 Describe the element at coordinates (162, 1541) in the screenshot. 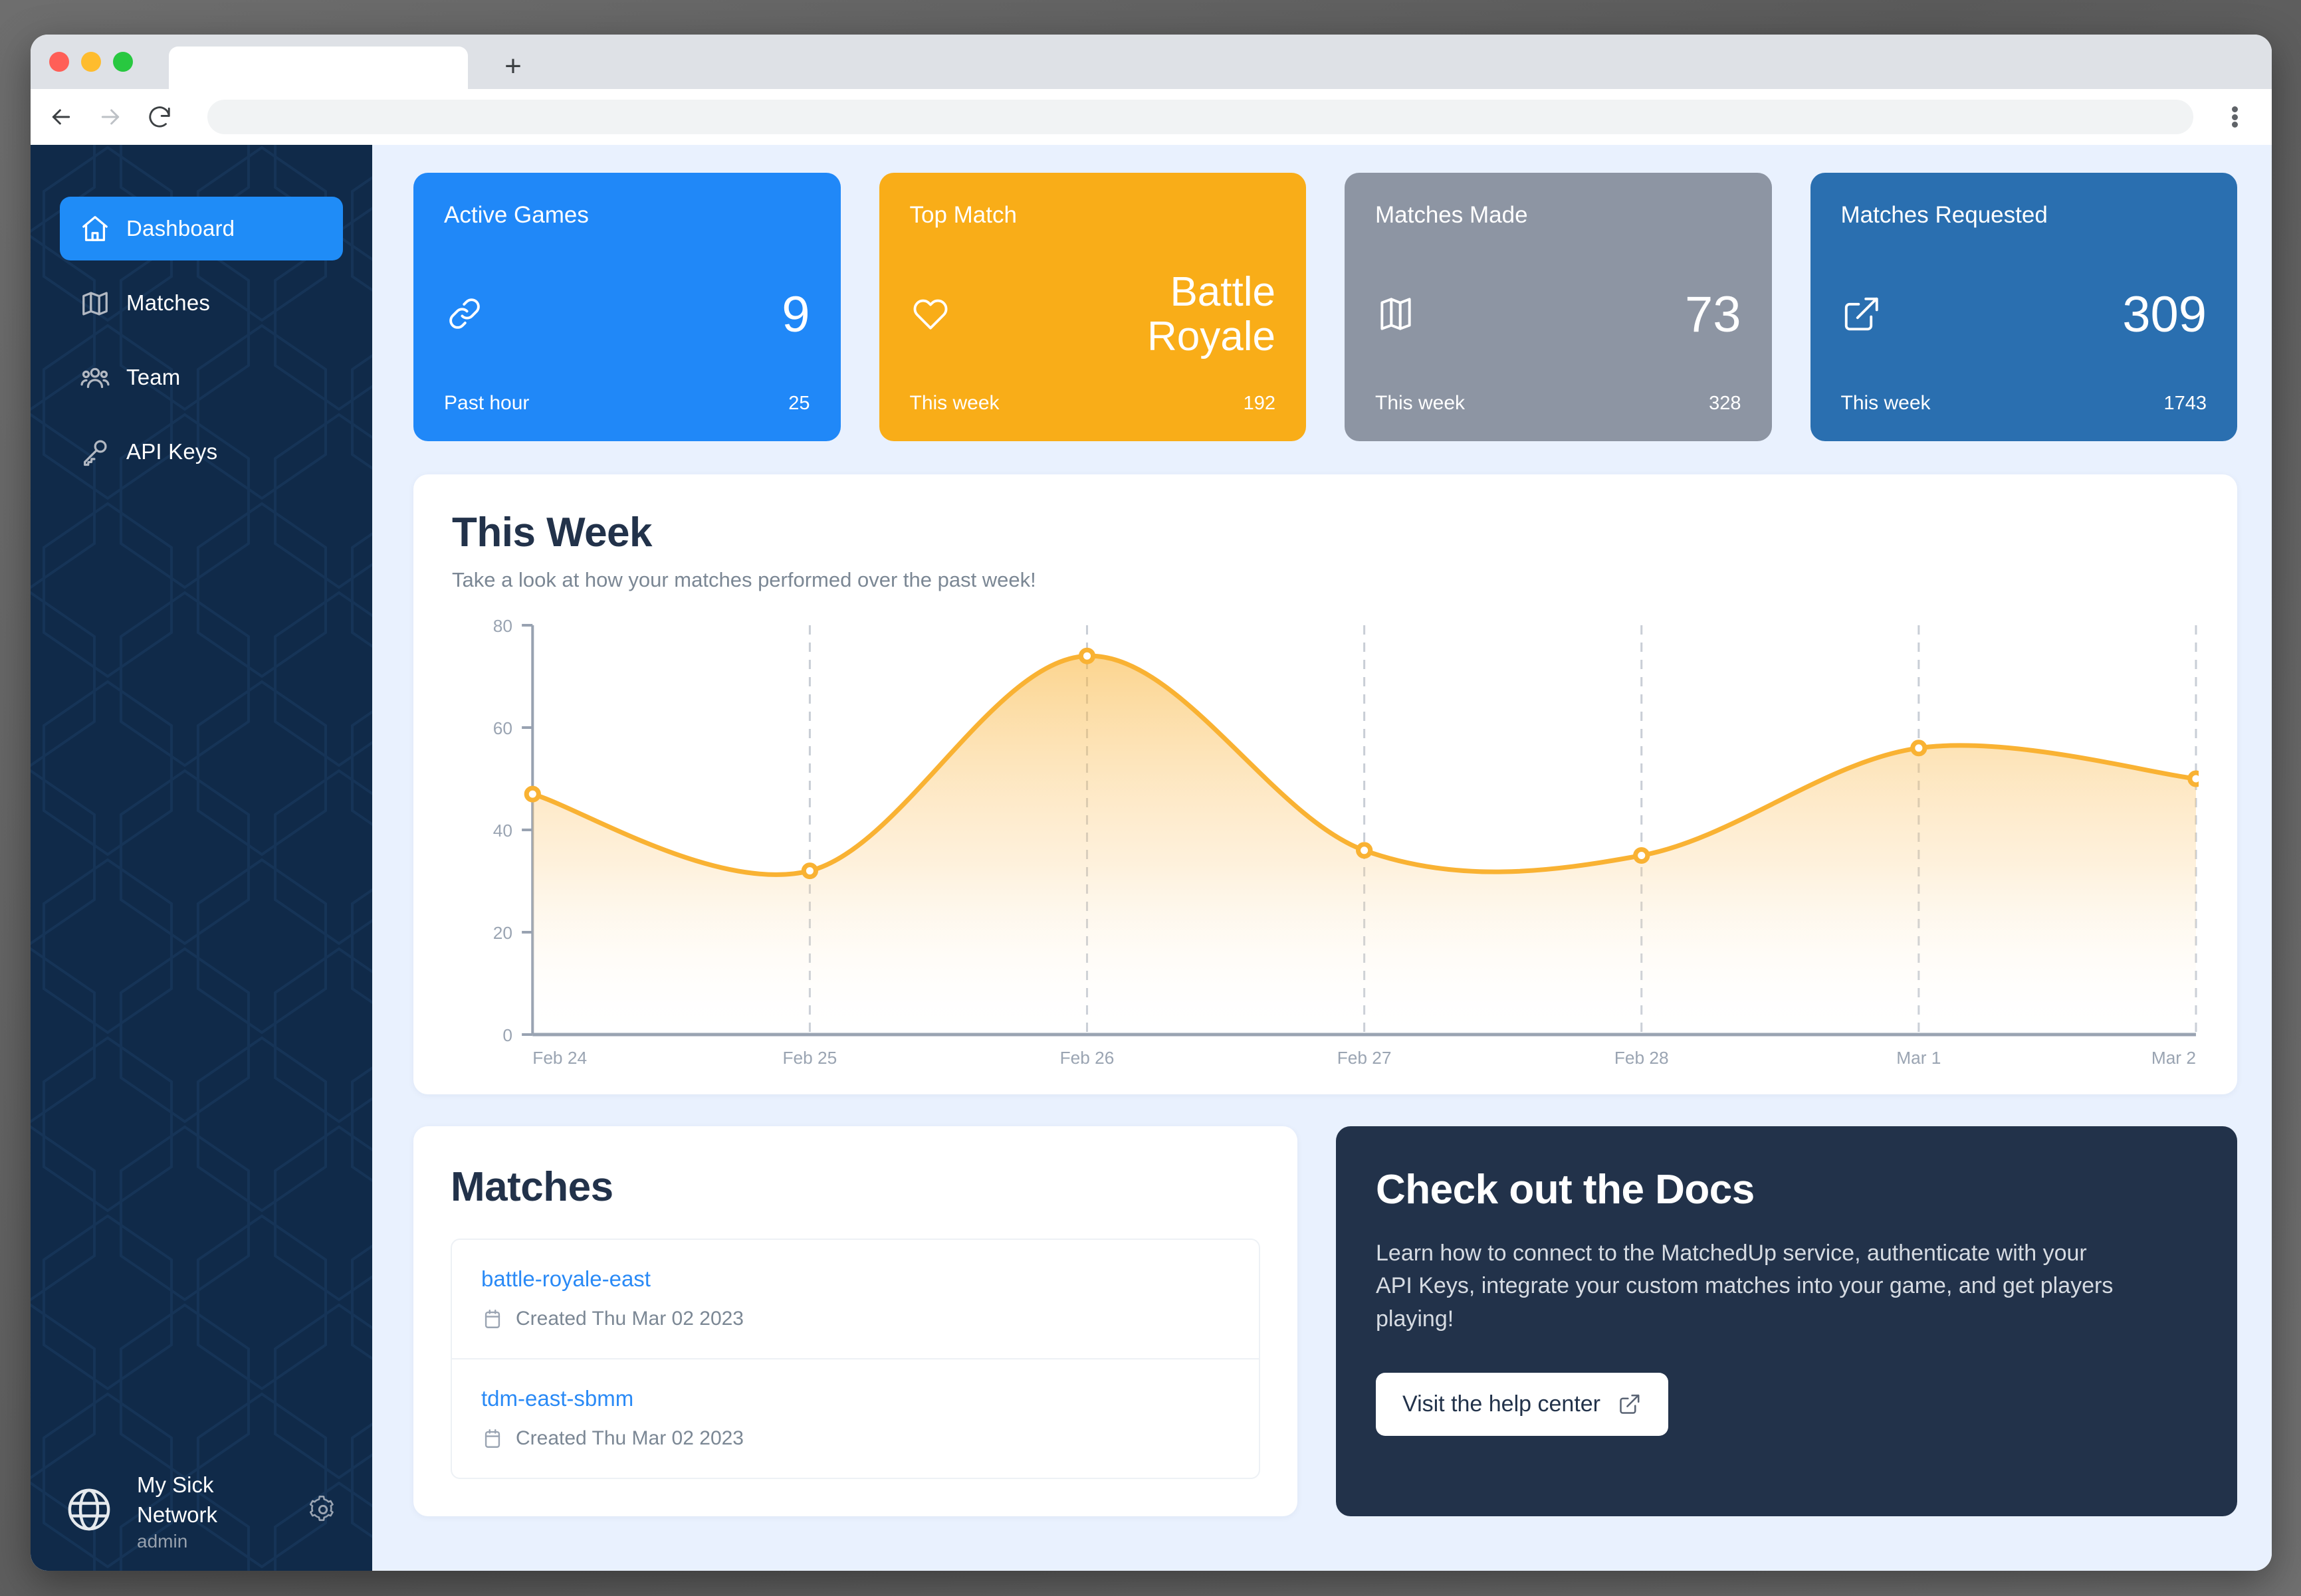

I see `org-role: admin` at that location.